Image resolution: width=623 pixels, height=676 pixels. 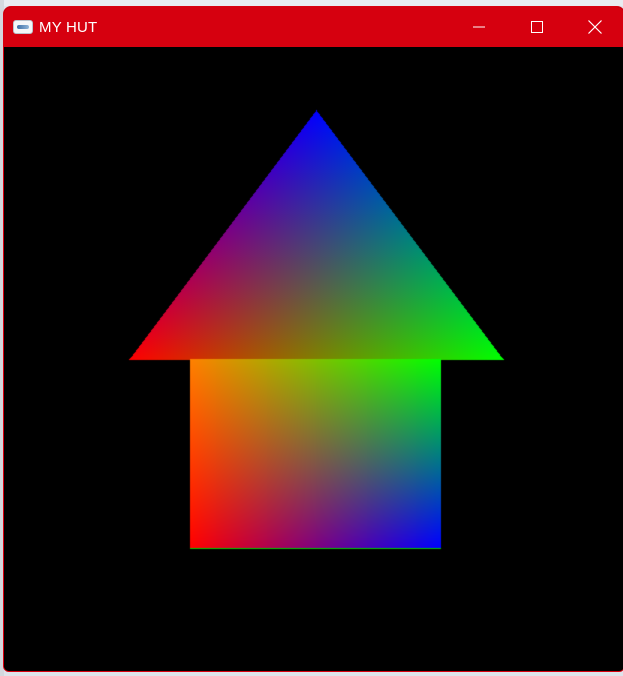 I want to click on app-icon, so click(x=23, y=27).